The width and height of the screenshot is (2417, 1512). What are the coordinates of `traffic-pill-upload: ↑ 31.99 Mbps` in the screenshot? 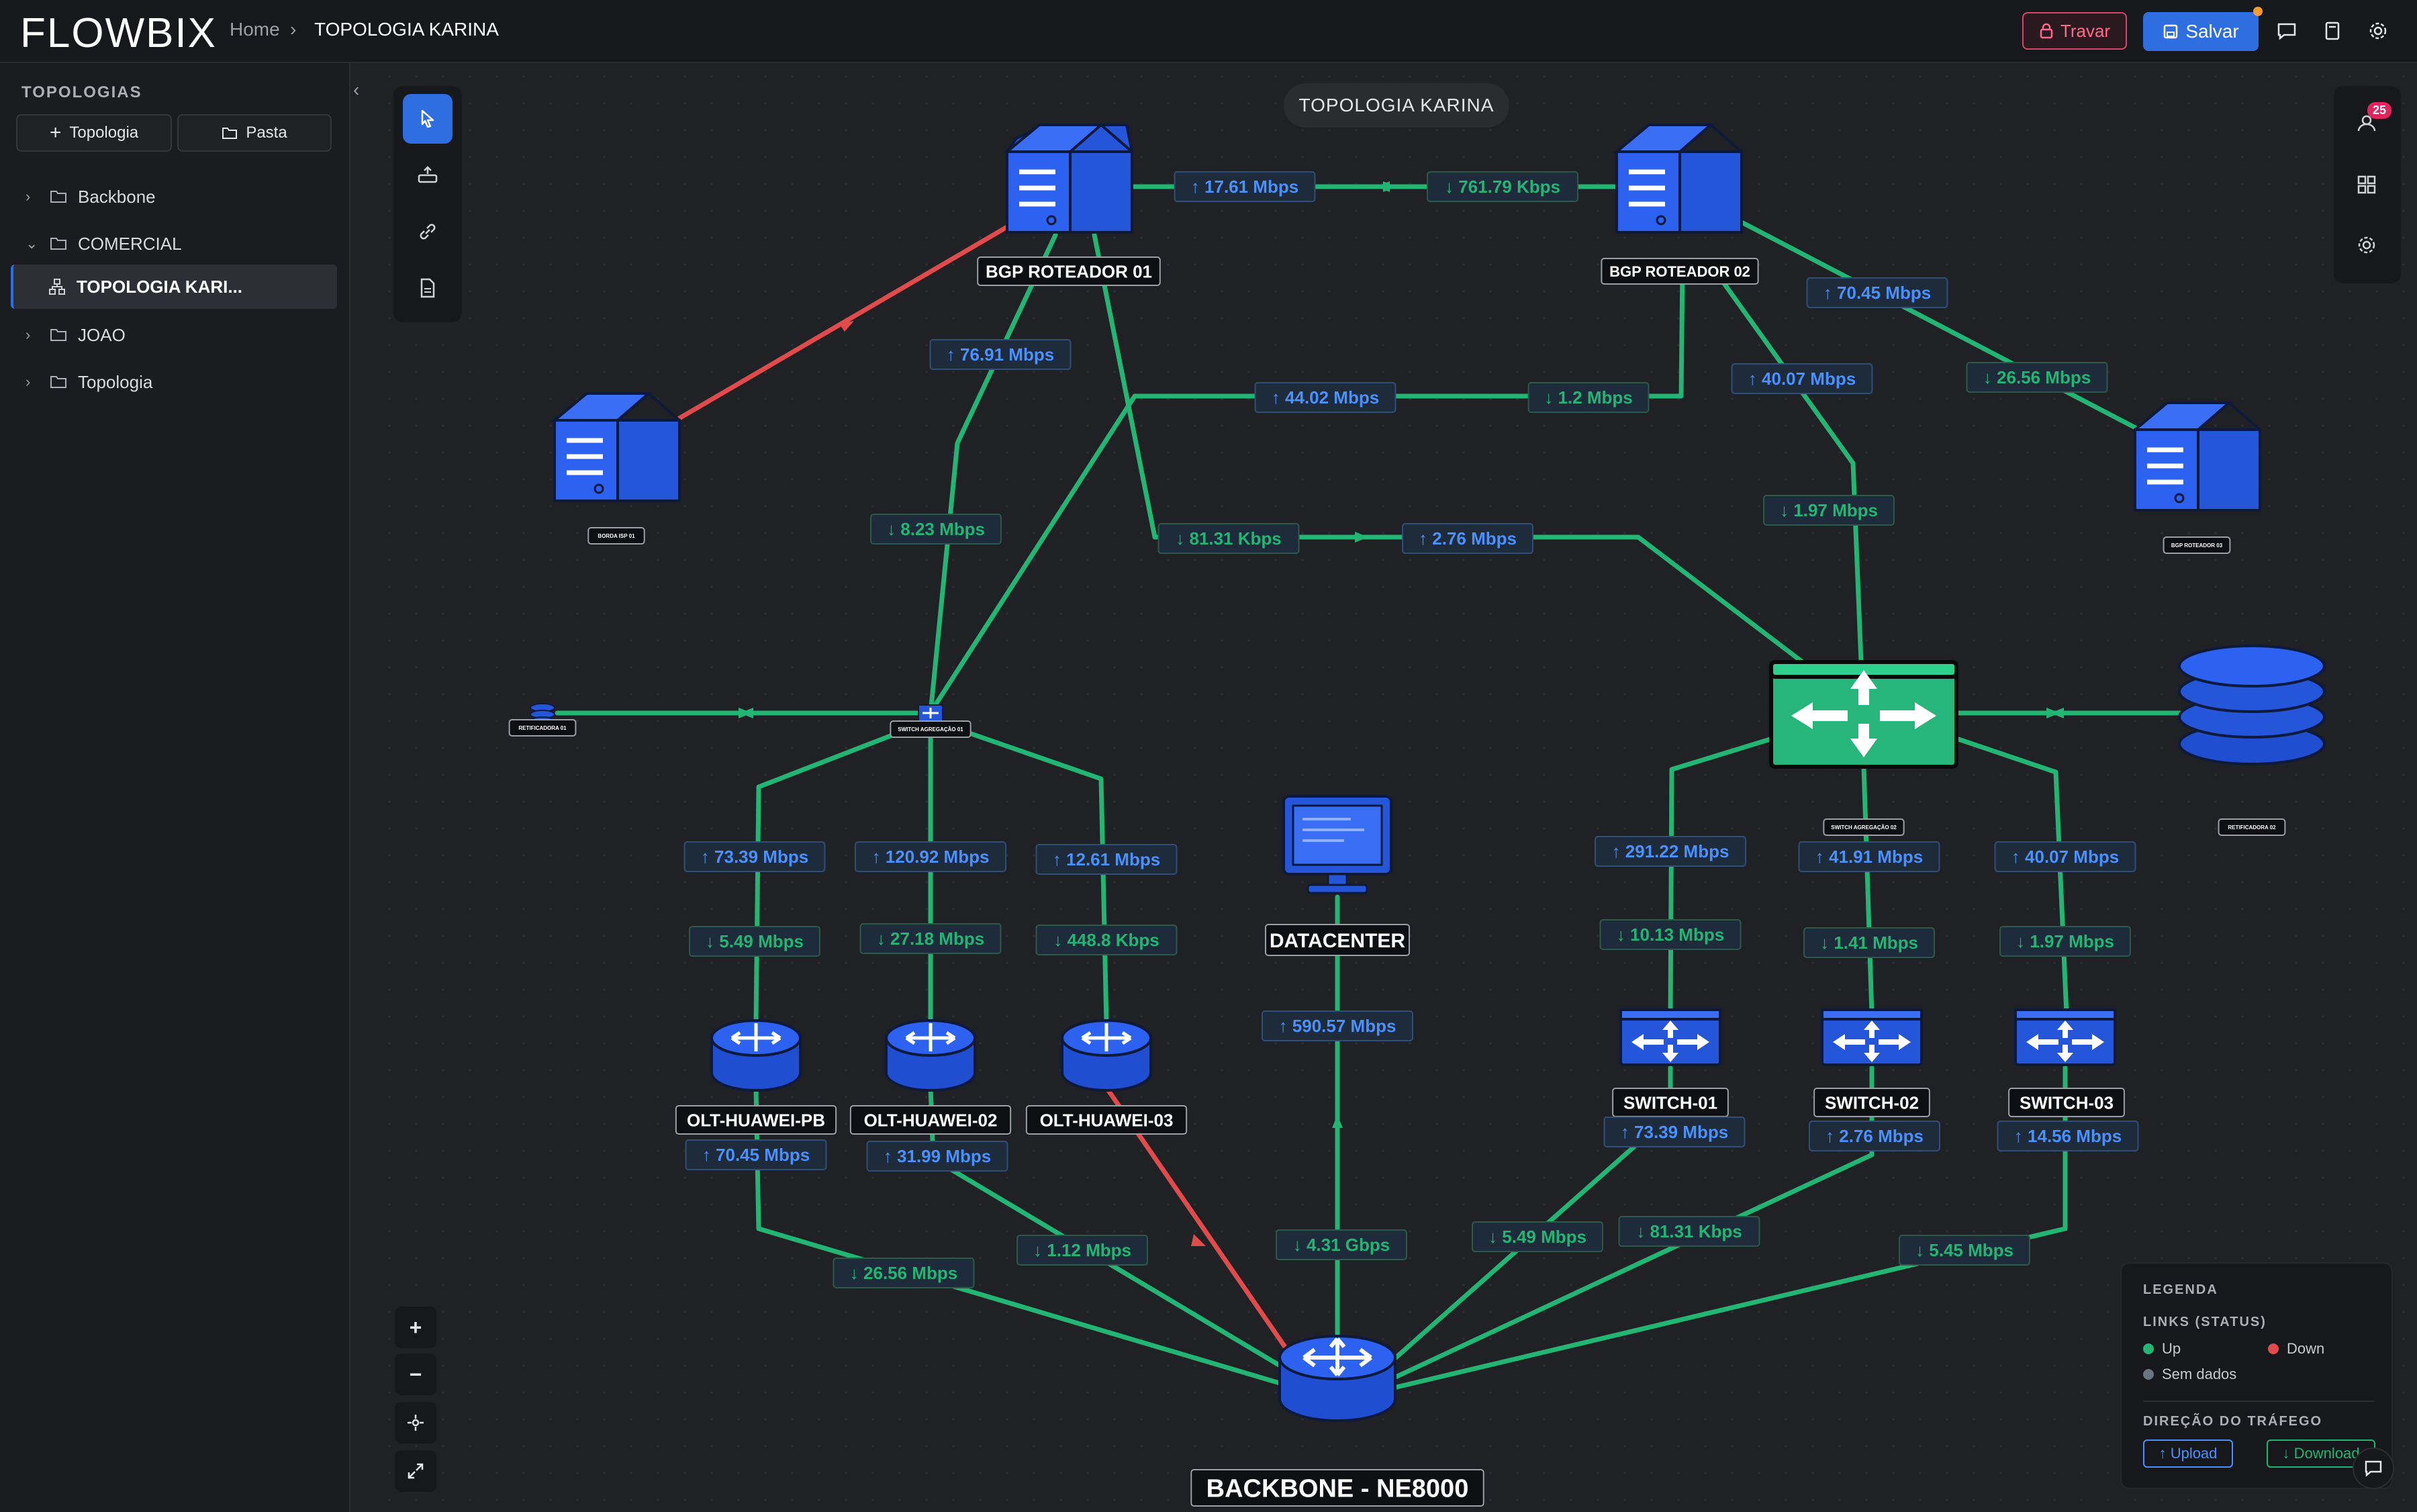 It's located at (937, 1156).